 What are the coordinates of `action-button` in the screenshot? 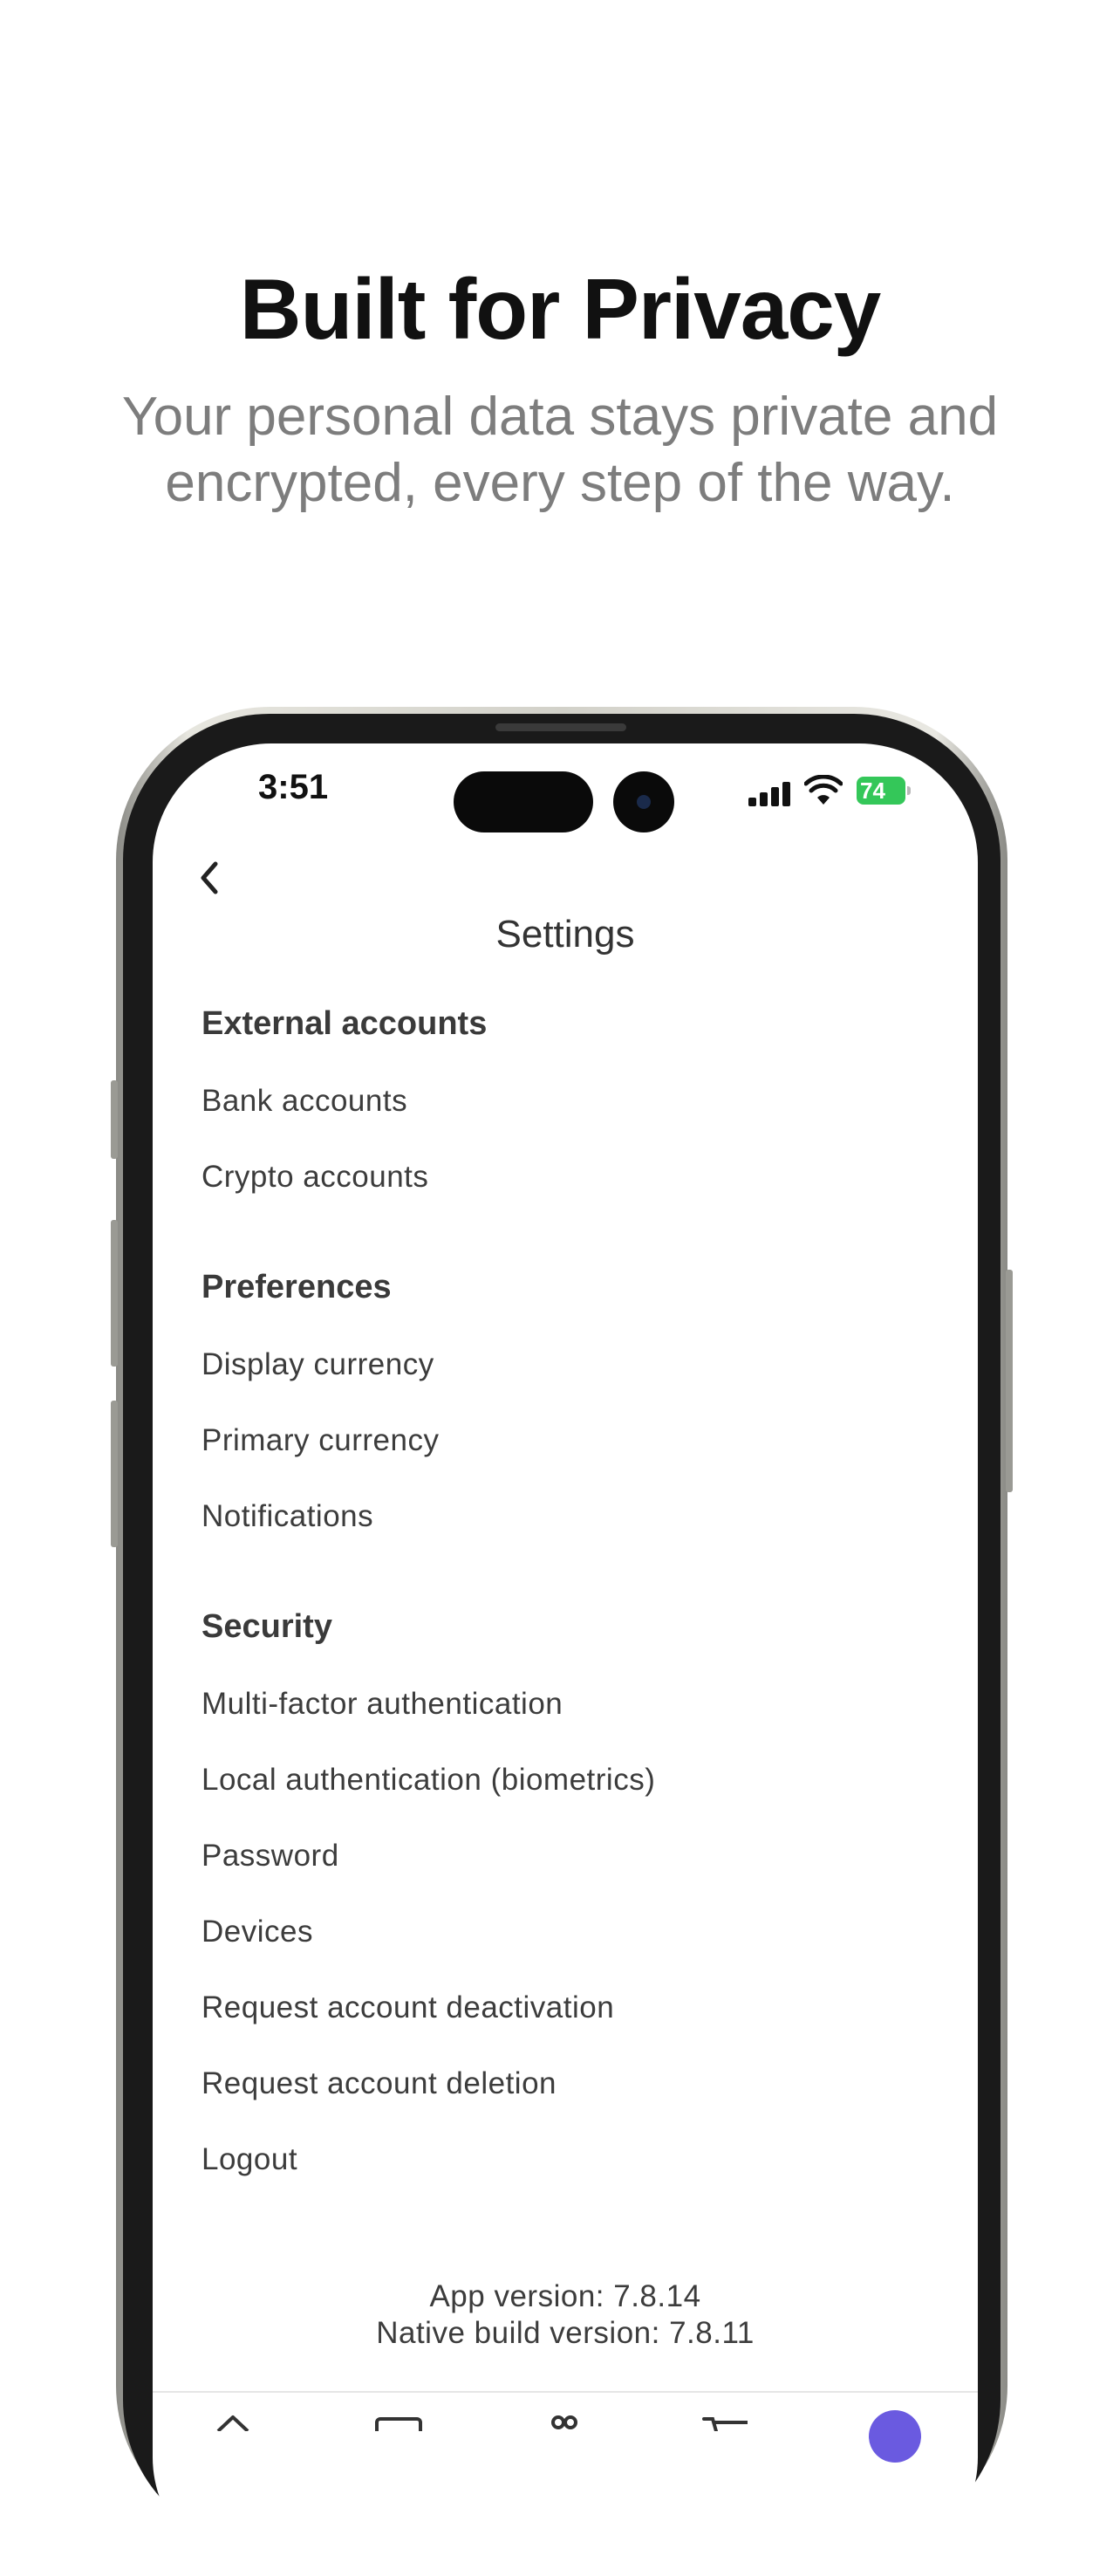 It's located at (114, 1119).